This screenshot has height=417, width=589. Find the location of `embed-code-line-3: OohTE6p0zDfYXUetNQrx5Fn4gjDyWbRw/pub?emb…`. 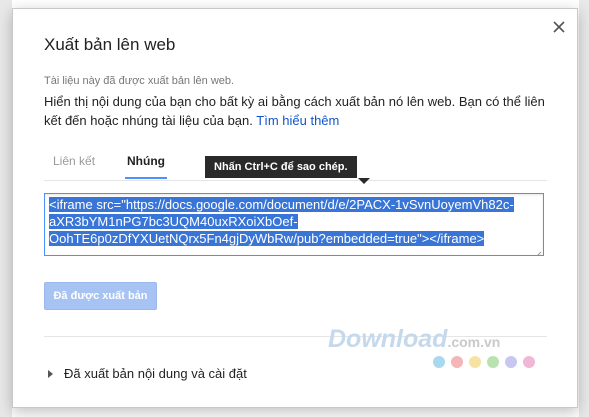

embed-code-line-3: OohTE6p0zDfYXUetNQrx5Fn4gjDyWbRw/pub?emb… is located at coordinates (267, 238).